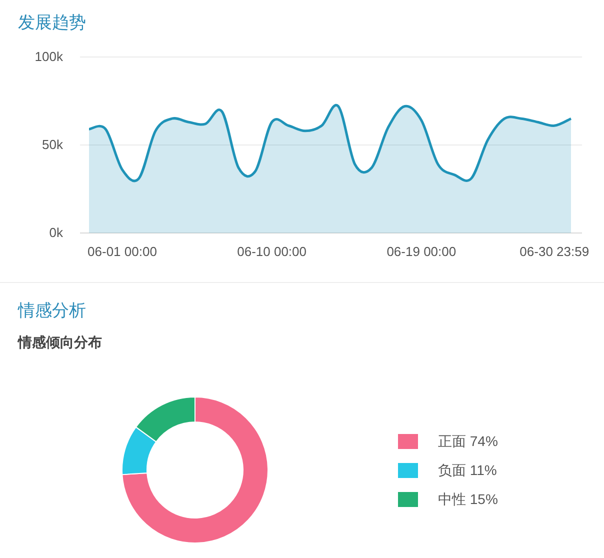  What do you see at coordinates (467, 470) in the screenshot?
I see `legend-label: 负面 11%` at bounding box center [467, 470].